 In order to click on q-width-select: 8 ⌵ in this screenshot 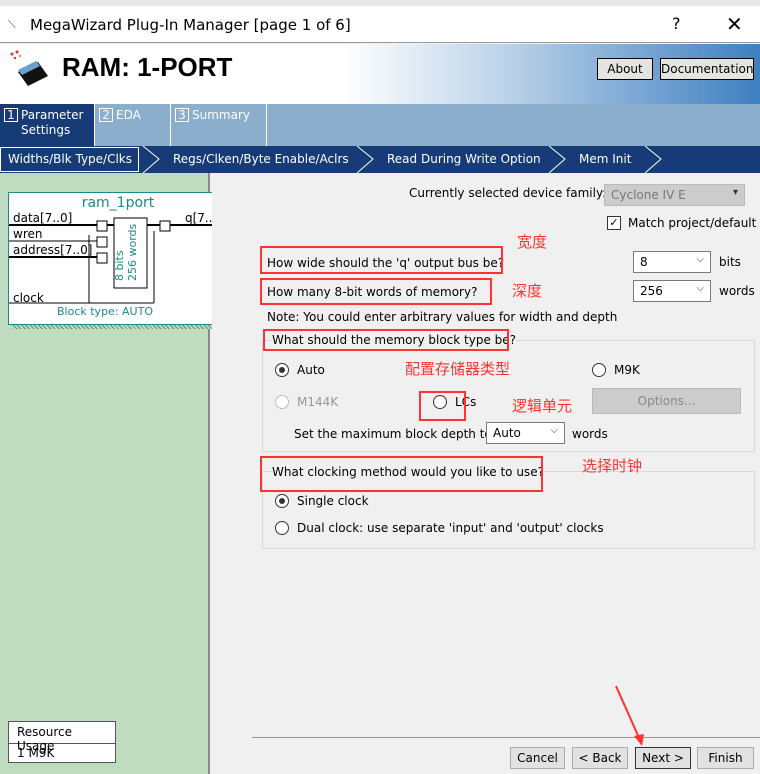, I will do `click(672, 262)`.